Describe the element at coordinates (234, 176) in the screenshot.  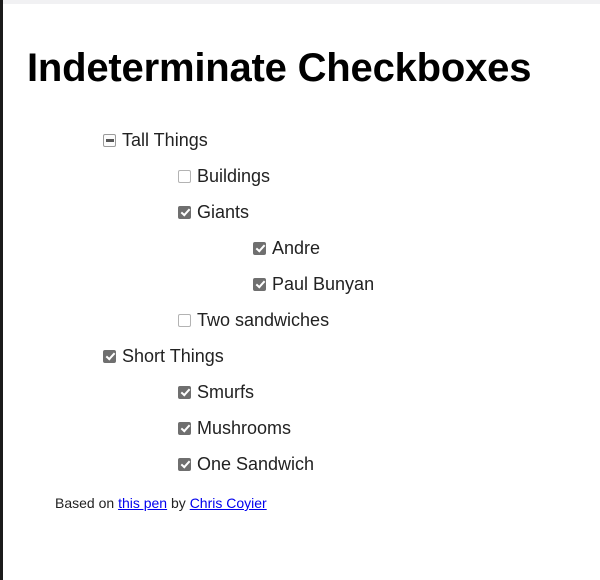
I see `tree-node-label: Buildings` at that location.